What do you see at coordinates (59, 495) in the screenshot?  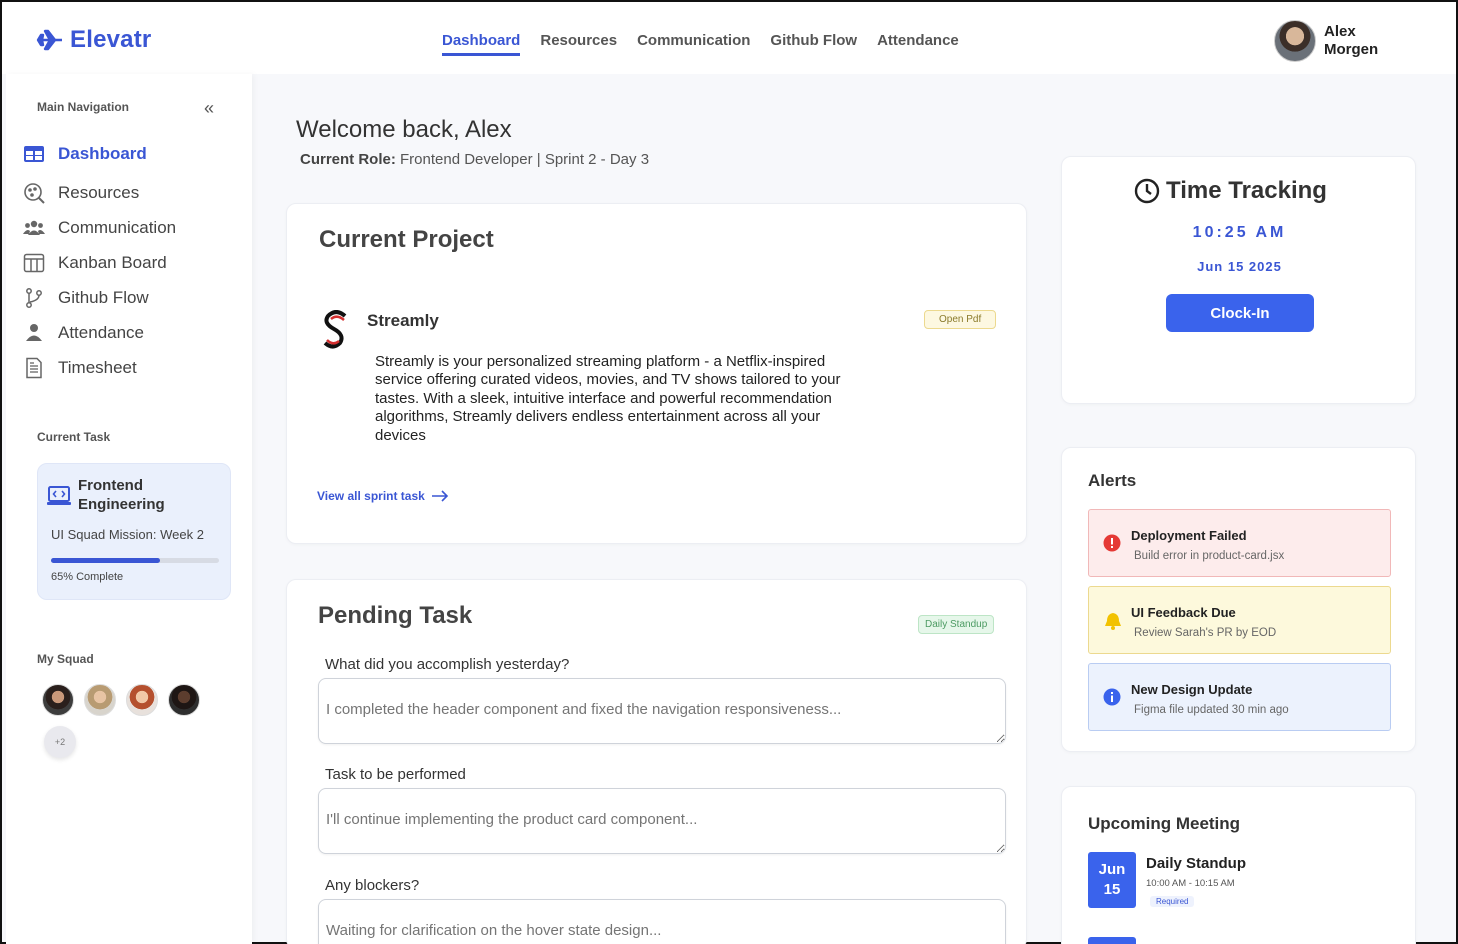 I see `laptop-code-icon` at bounding box center [59, 495].